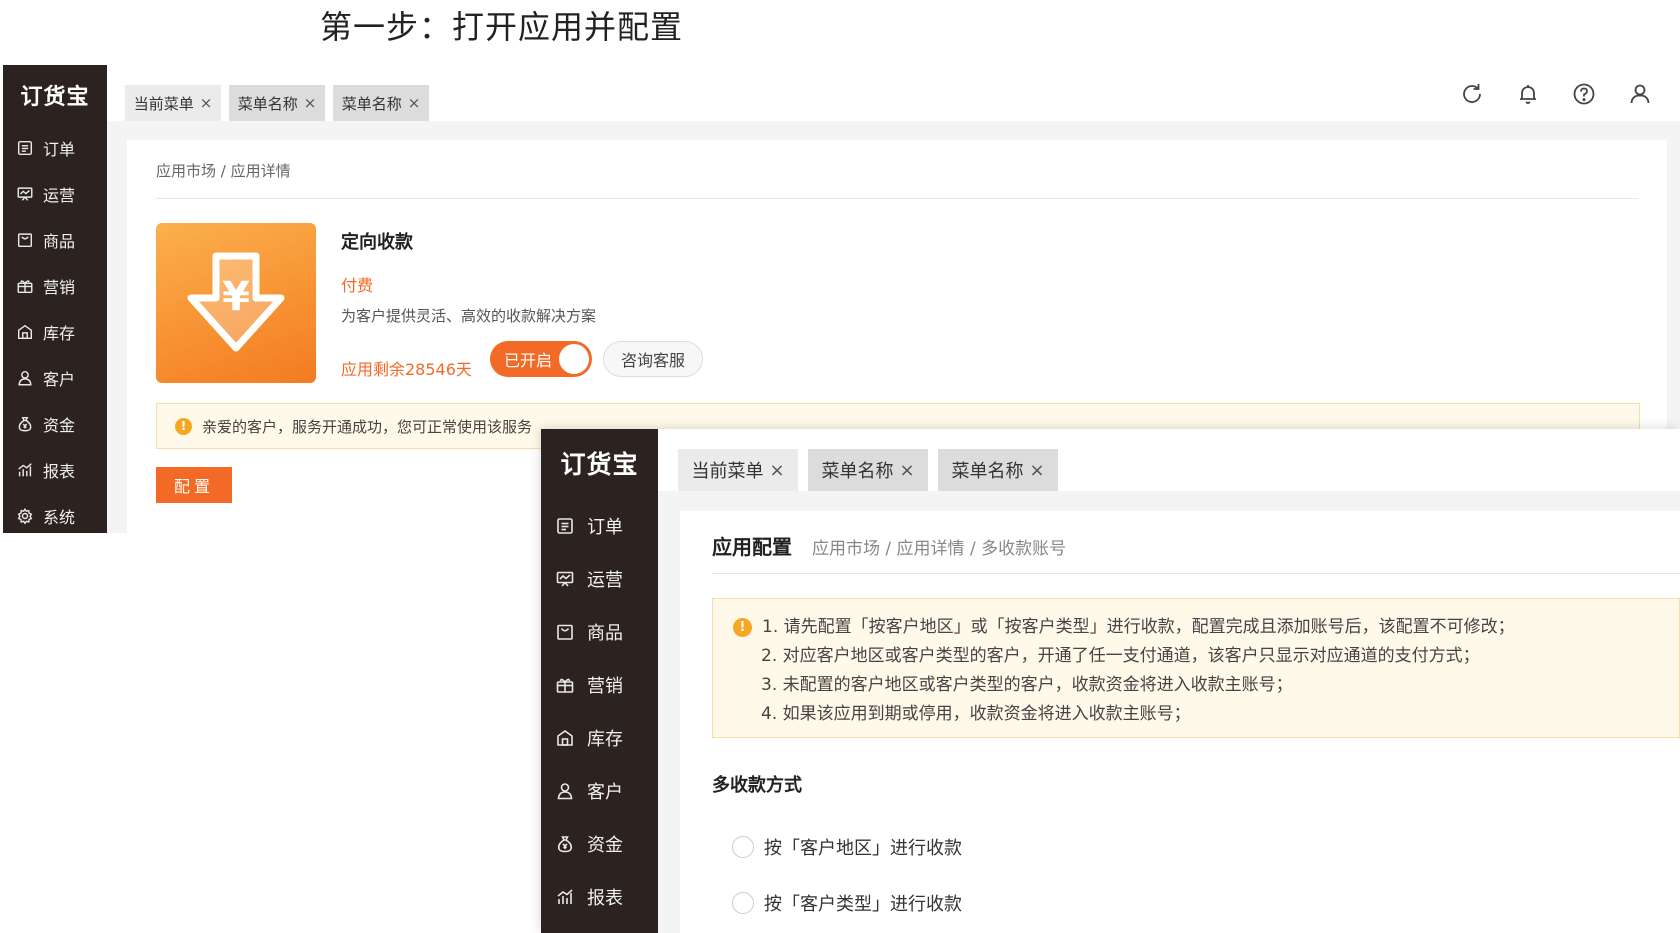  I want to click on page-title: 应用配置, so click(752, 547).